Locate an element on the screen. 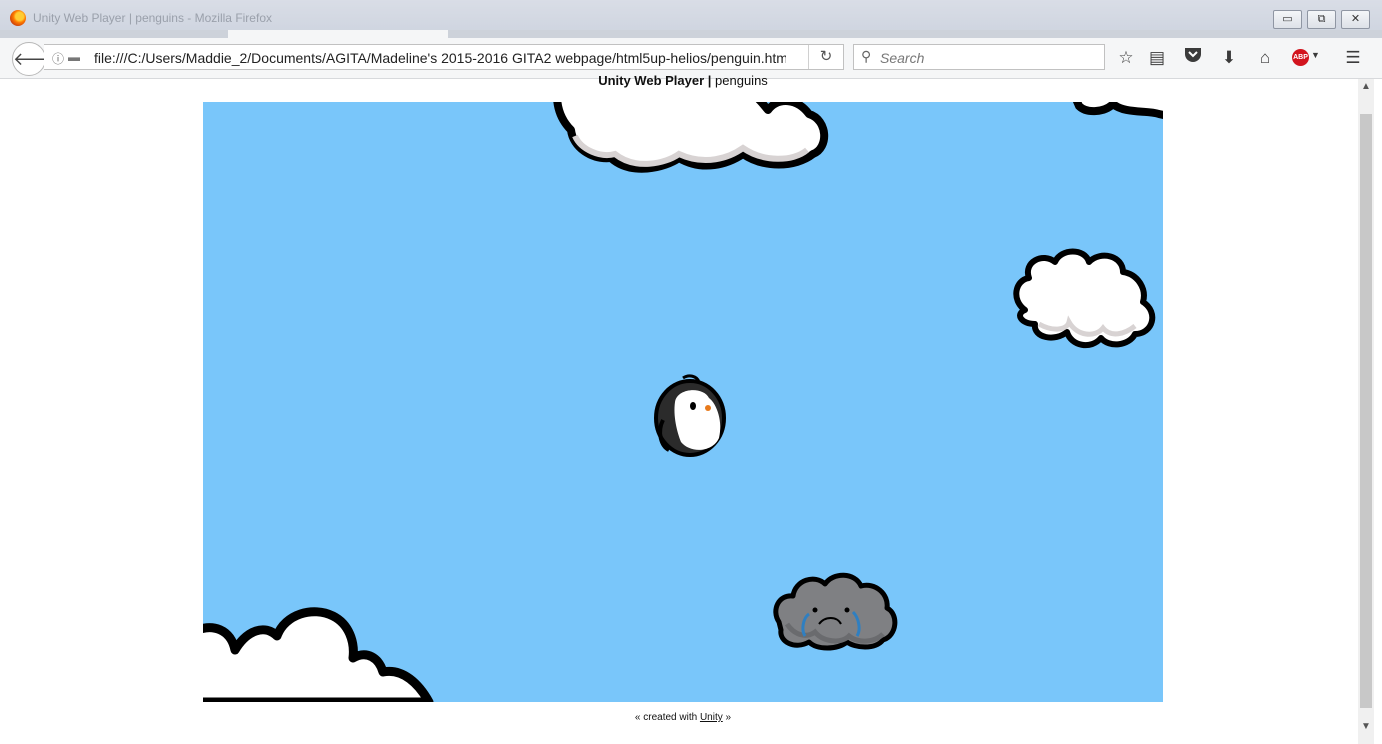  scrollbar-thumb is located at coordinates (1366, 411).